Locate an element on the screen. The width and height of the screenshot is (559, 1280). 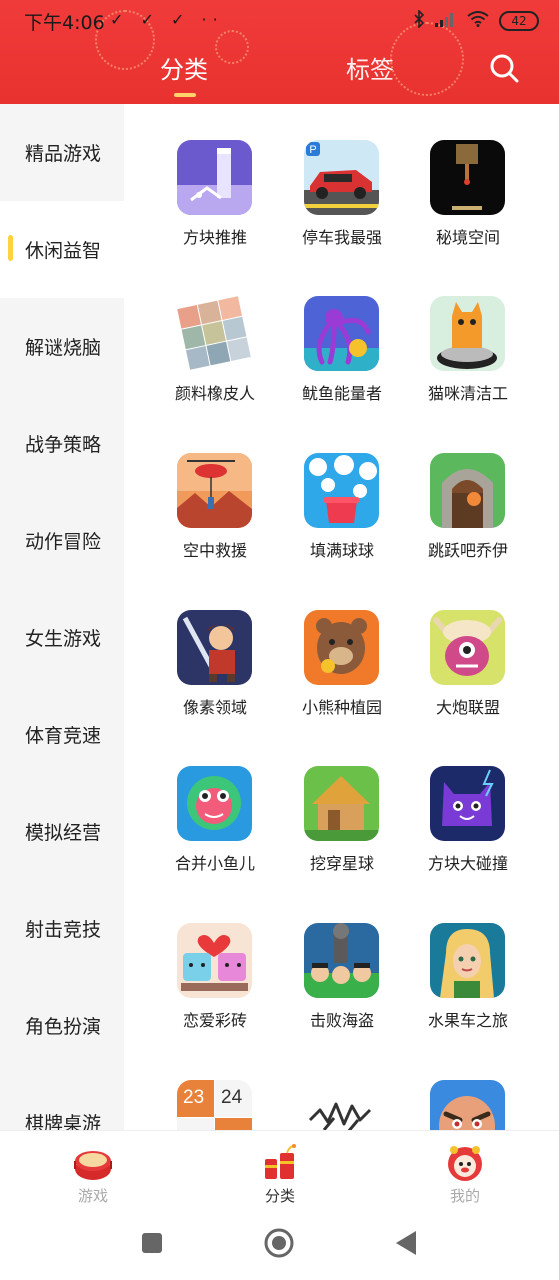
sidebar-item-label: 体育竞速 is located at coordinates (63, 736).